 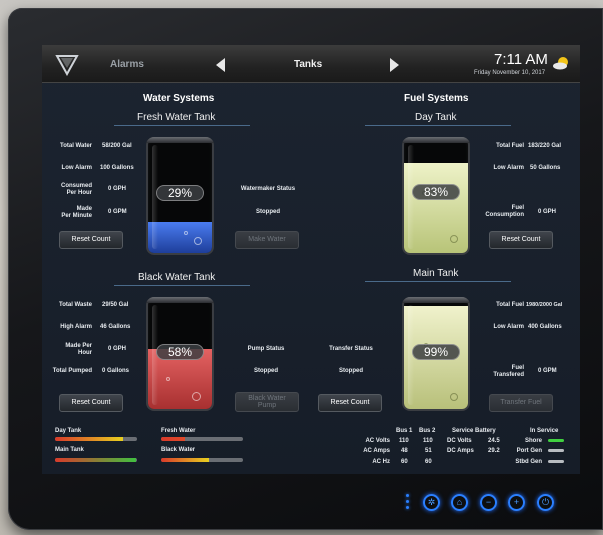 I want to click on hw-plus-button: +, so click(x=516, y=502).